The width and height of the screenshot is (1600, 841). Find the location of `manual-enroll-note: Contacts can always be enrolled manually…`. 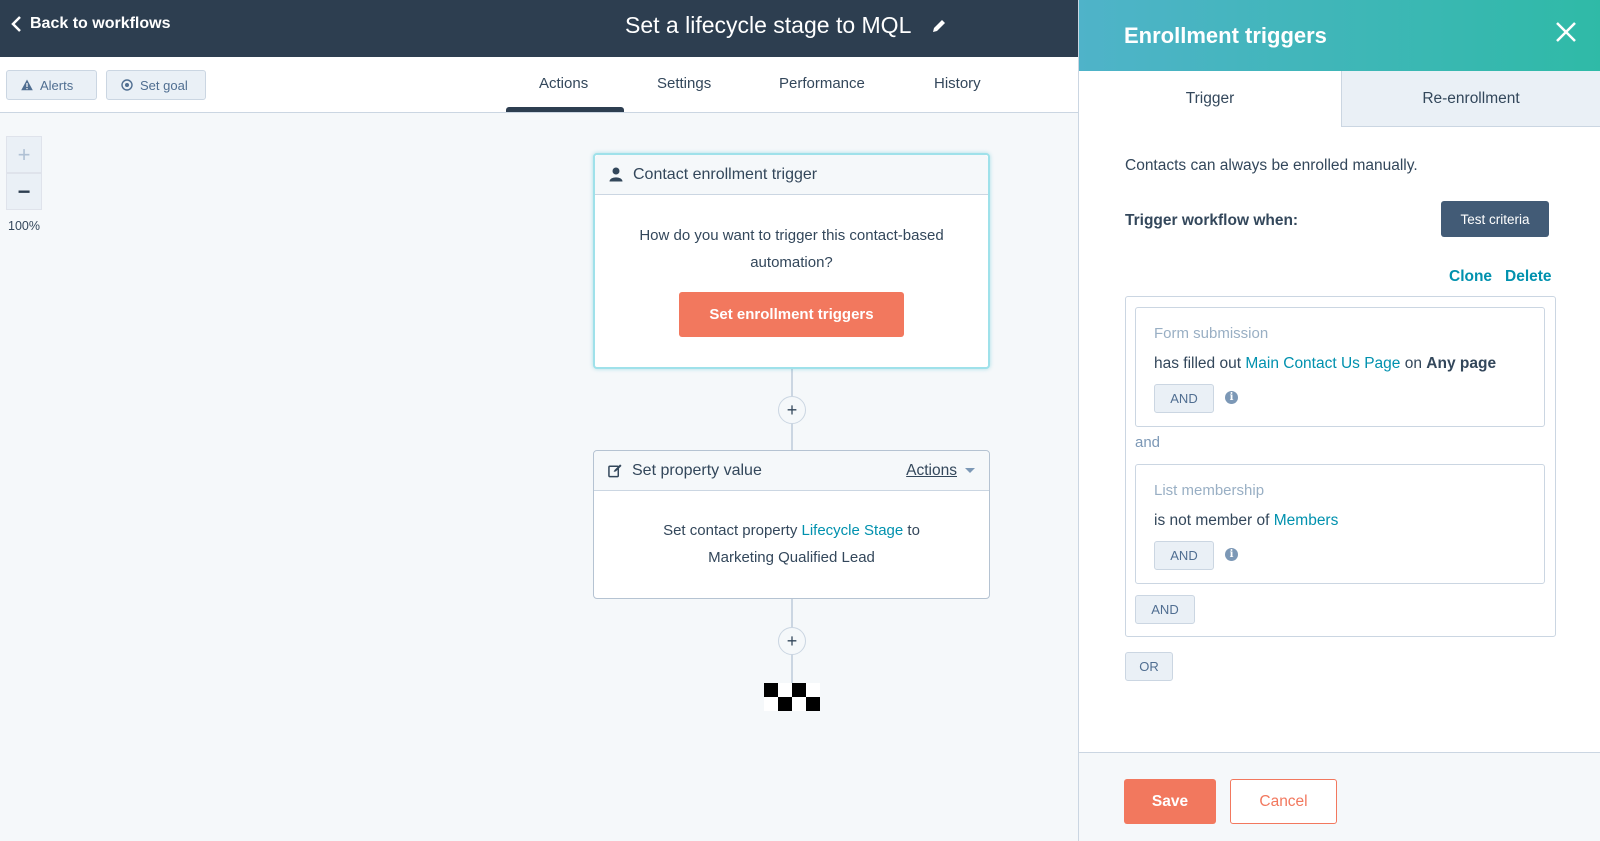

manual-enroll-note: Contacts can always be enrolled manually… is located at coordinates (1271, 165).